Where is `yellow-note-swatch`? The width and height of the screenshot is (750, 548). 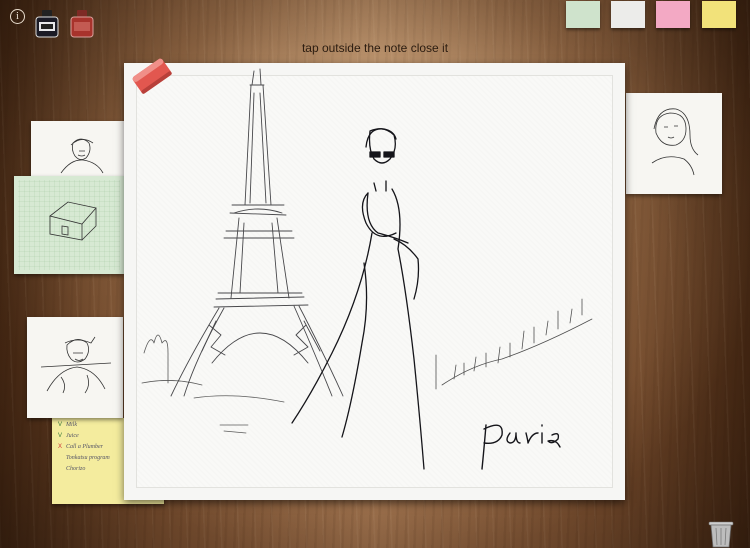
yellow-note-swatch is located at coordinates (719, 14).